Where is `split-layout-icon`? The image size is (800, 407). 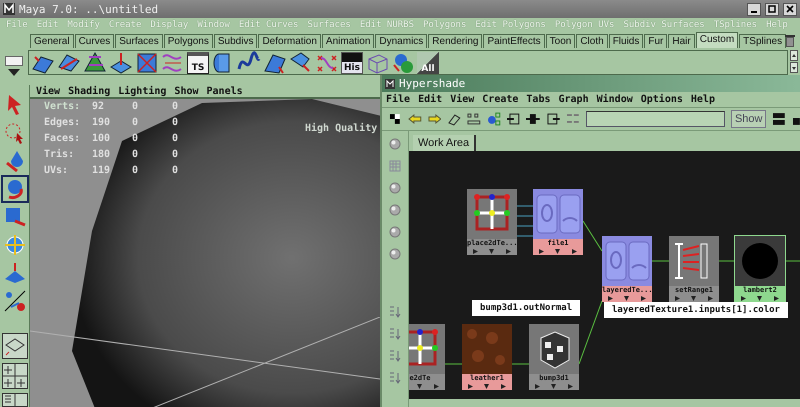 split-layout-icon is located at coordinates (779, 119).